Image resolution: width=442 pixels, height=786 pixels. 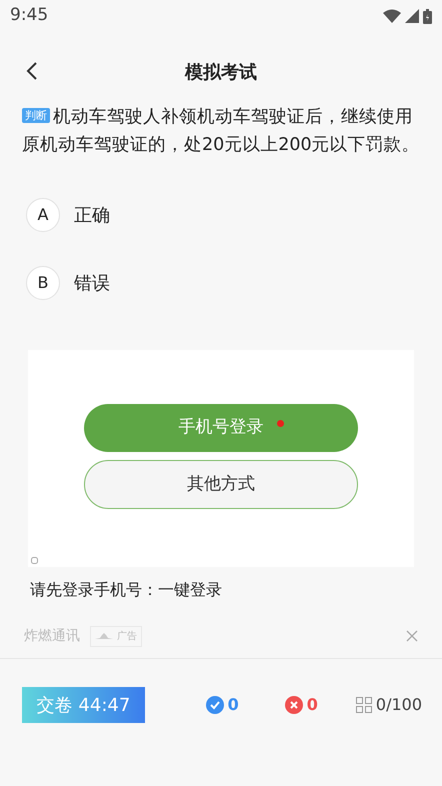 I want to click on grid-icon, so click(x=364, y=705).